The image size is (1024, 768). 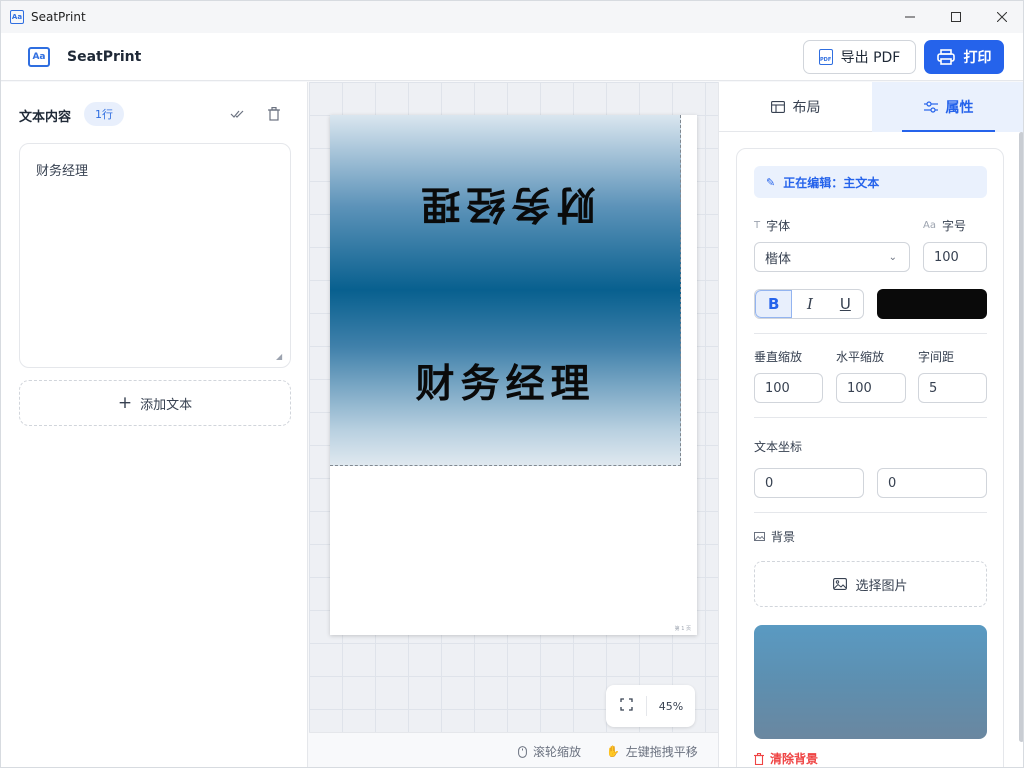 I want to click on horizontal-scale-value: 100, so click(x=859, y=388).